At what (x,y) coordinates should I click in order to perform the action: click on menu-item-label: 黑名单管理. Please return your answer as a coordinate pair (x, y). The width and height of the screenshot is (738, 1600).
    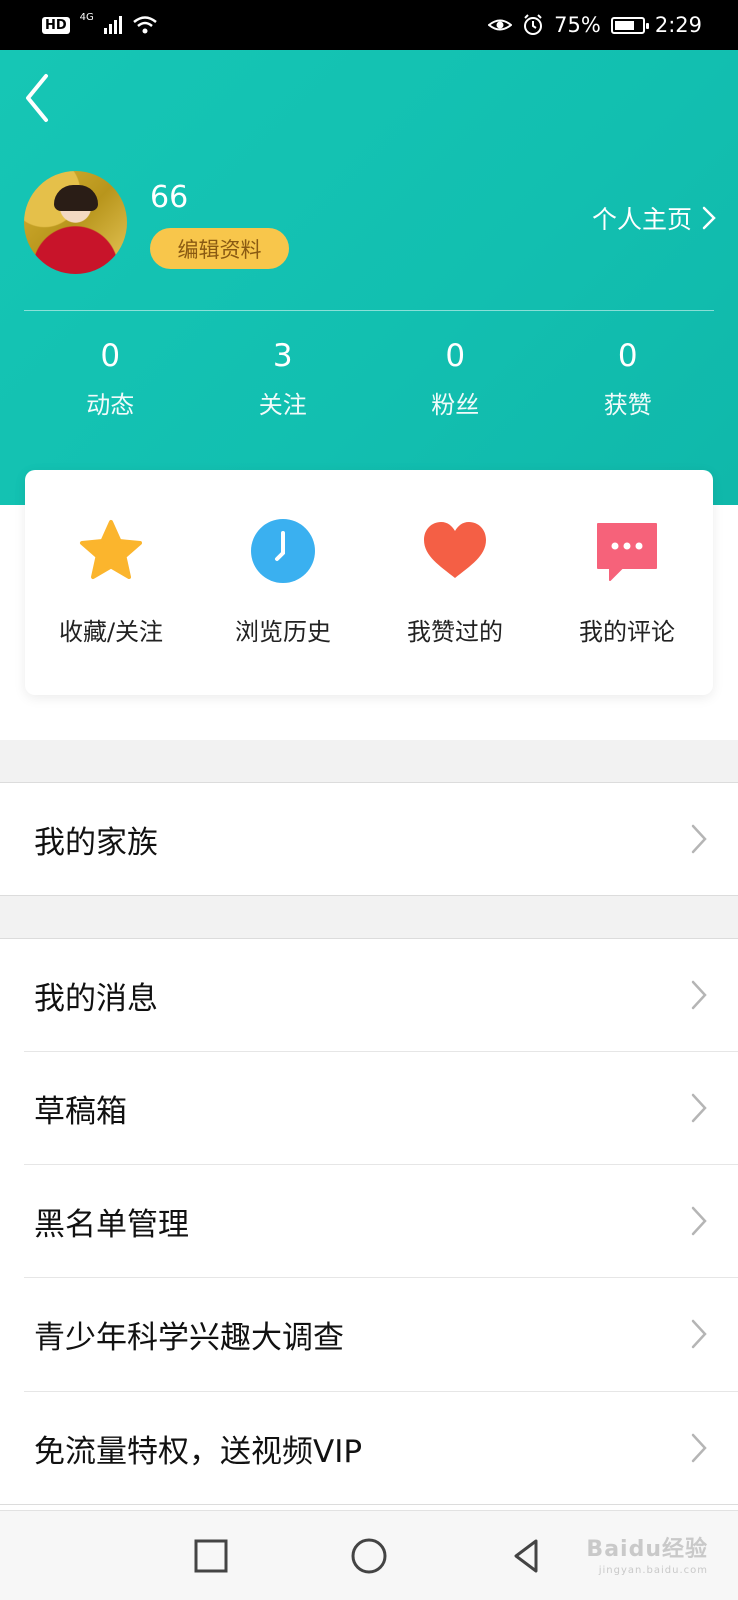
    Looking at the image, I should click on (111, 1224).